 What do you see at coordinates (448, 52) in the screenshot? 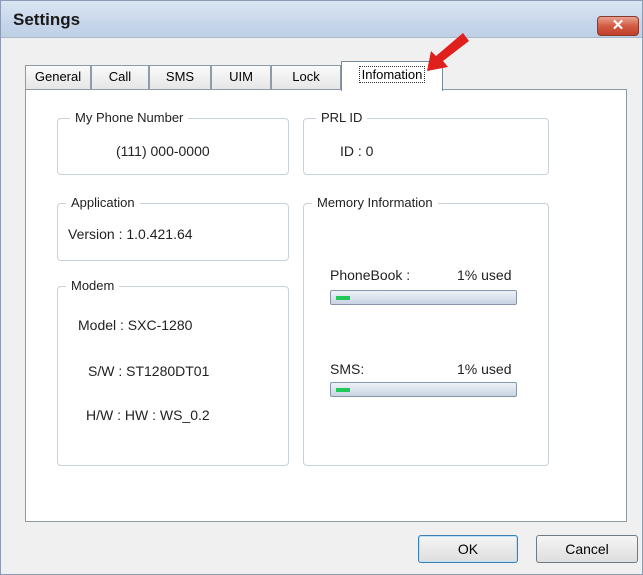
I see `red-arrow-icon` at bounding box center [448, 52].